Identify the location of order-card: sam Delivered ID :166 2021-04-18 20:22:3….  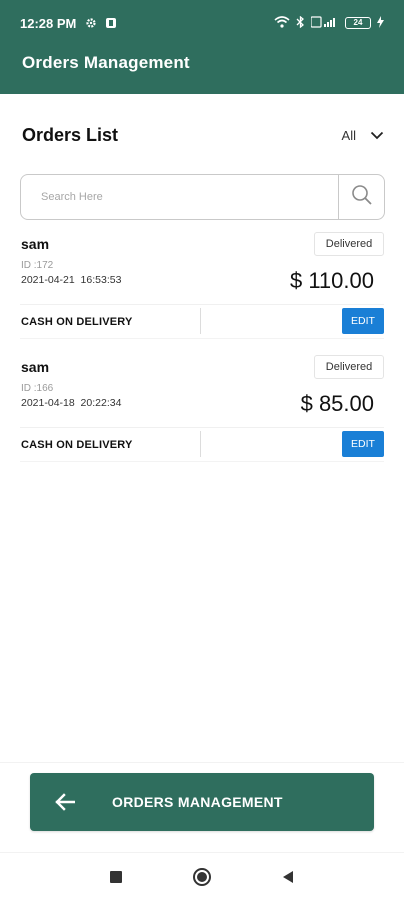
(202, 410).